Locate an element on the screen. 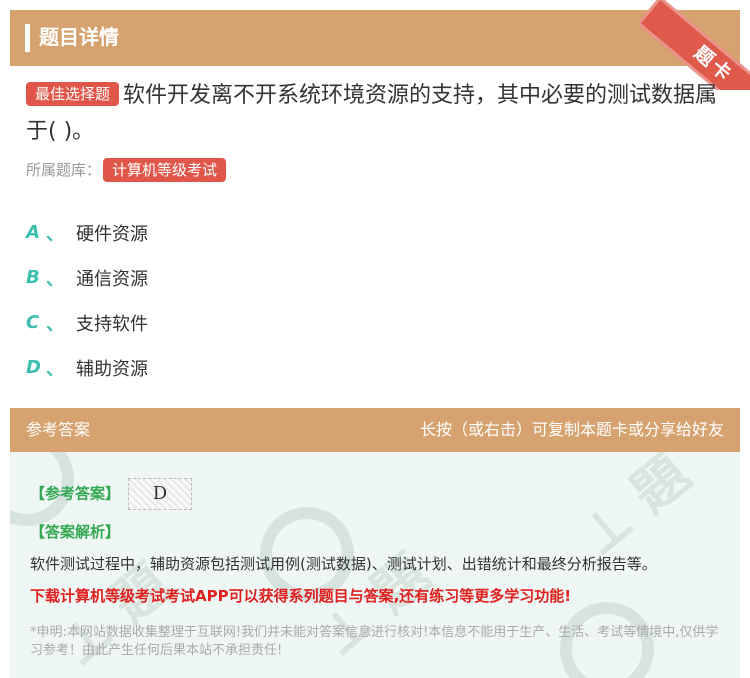 This screenshot has width=750, height=678. option-d: D、辅助资源 is located at coordinates (87, 367).